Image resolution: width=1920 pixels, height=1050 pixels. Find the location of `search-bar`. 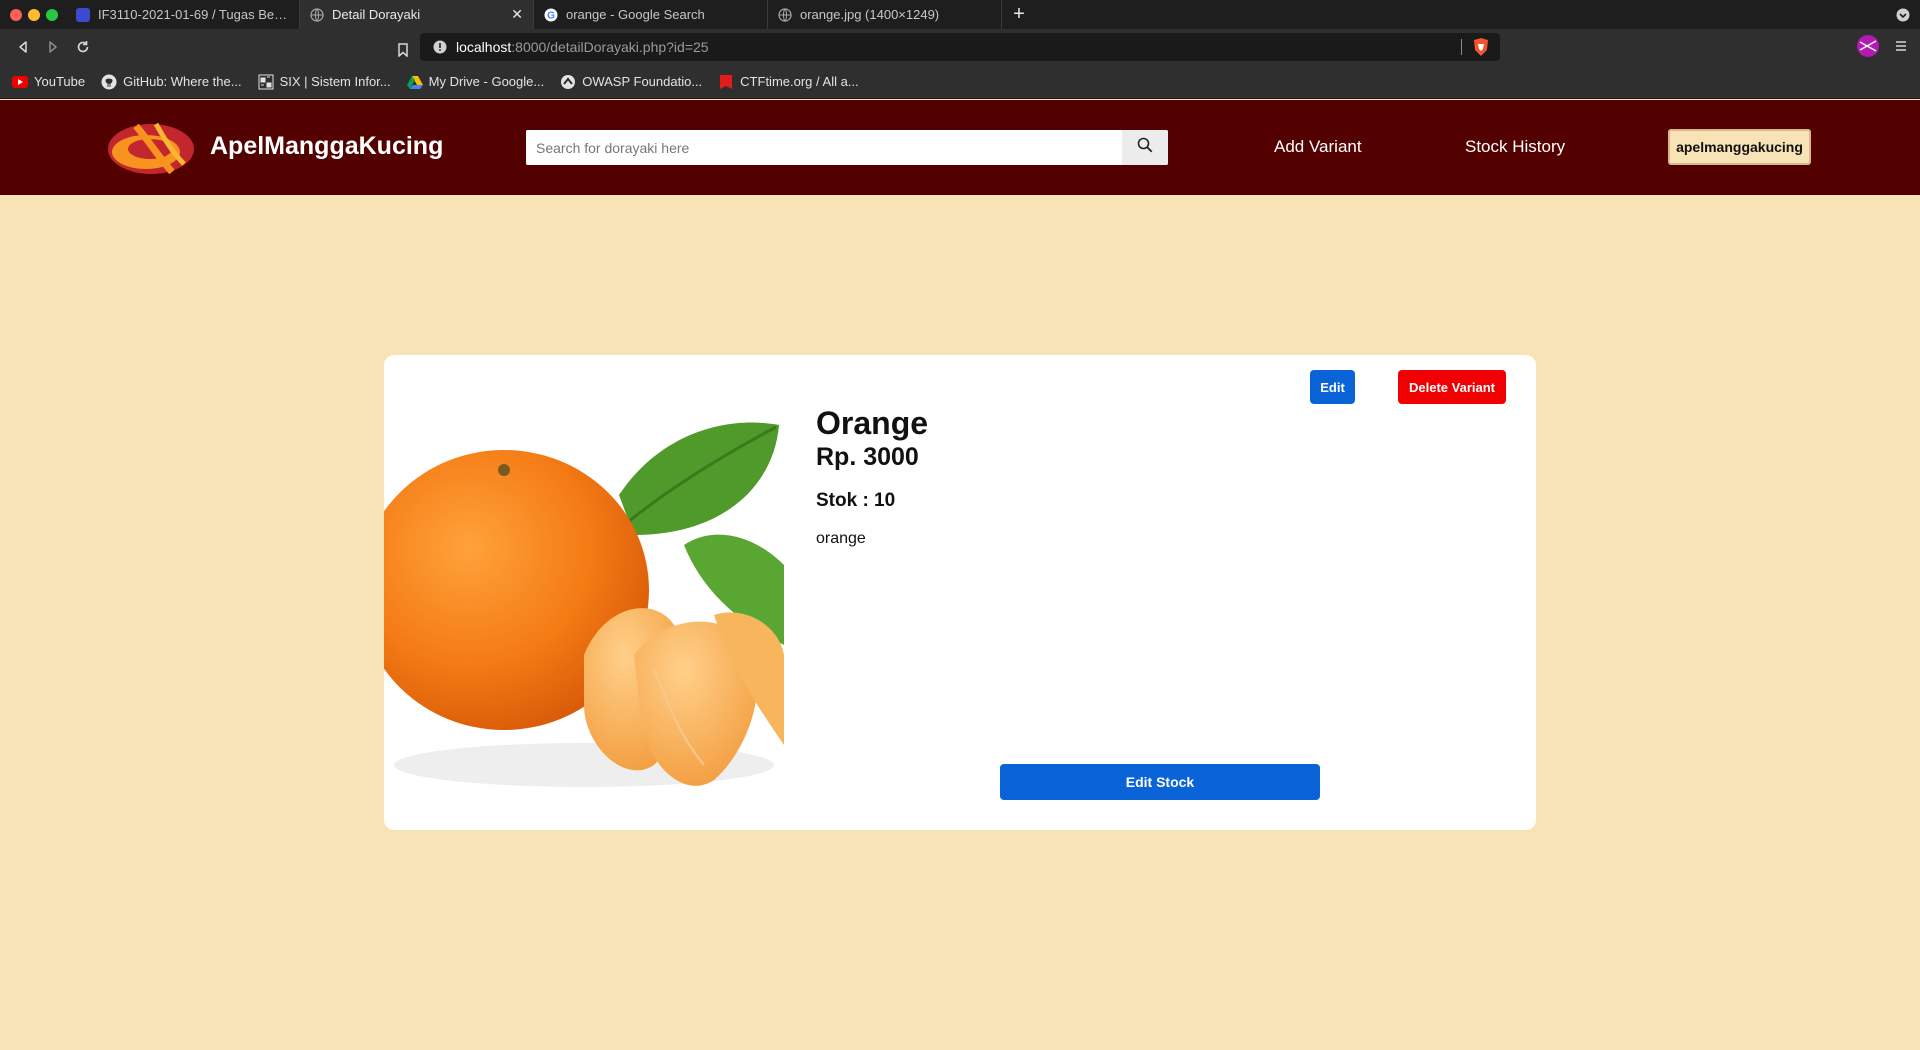

search-bar is located at coordinates (847, 147).